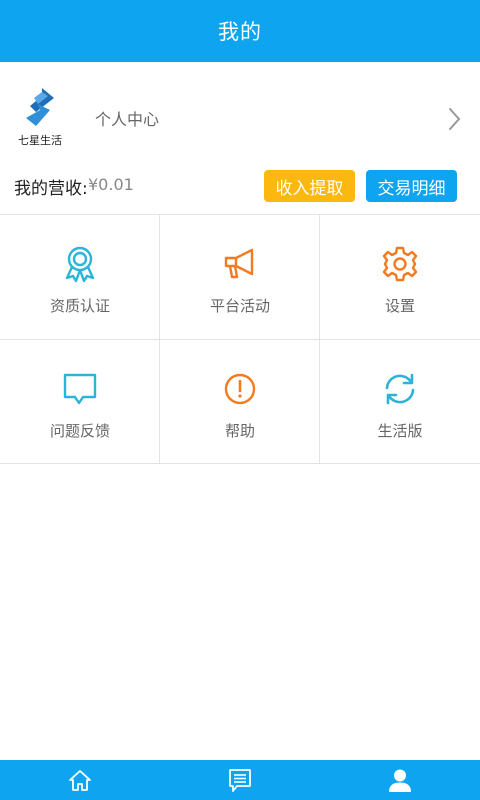 Image resolution: width=480 pixels, height=800 pixels. I want to click on grid-item-label: 设置, so click(399, 306).